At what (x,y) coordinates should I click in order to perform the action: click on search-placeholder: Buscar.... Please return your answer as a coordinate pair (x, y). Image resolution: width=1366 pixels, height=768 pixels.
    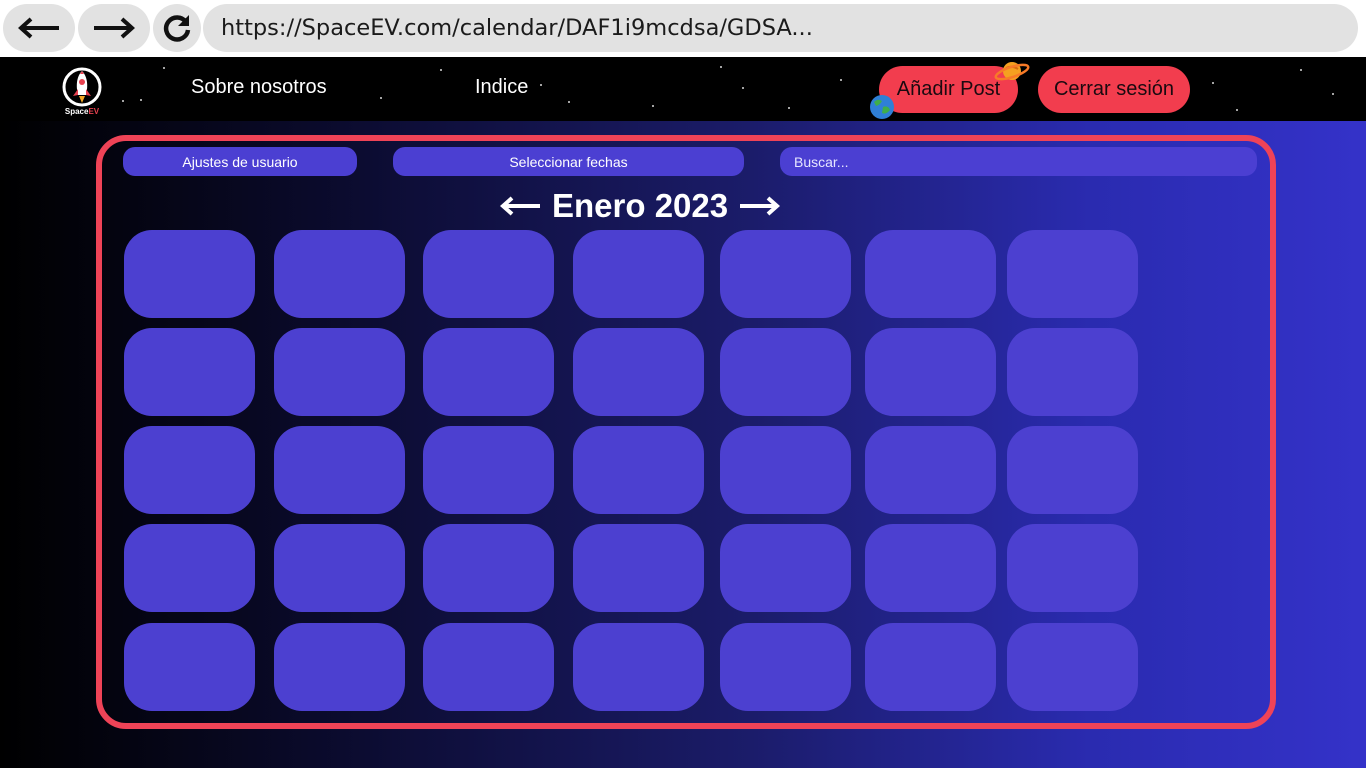
    Looking at the image, I should click on (821, 161).